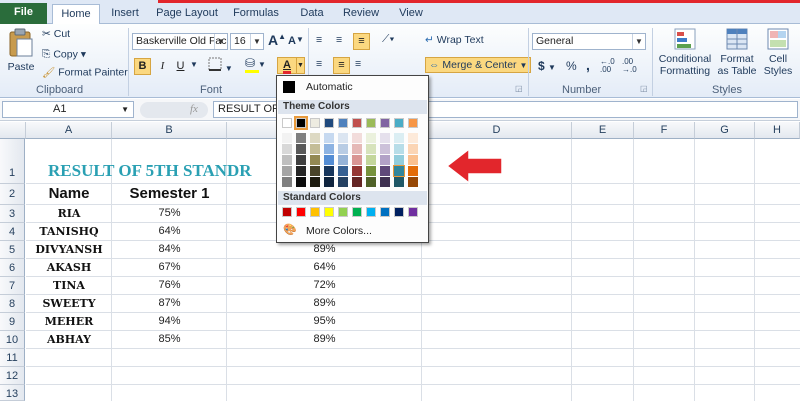 The height and width of the screenshot is (401, 800). Describe the element at coordinates (169, 193) in the screenshot. I see `header-semester1-cell: Semester 1` at that location.